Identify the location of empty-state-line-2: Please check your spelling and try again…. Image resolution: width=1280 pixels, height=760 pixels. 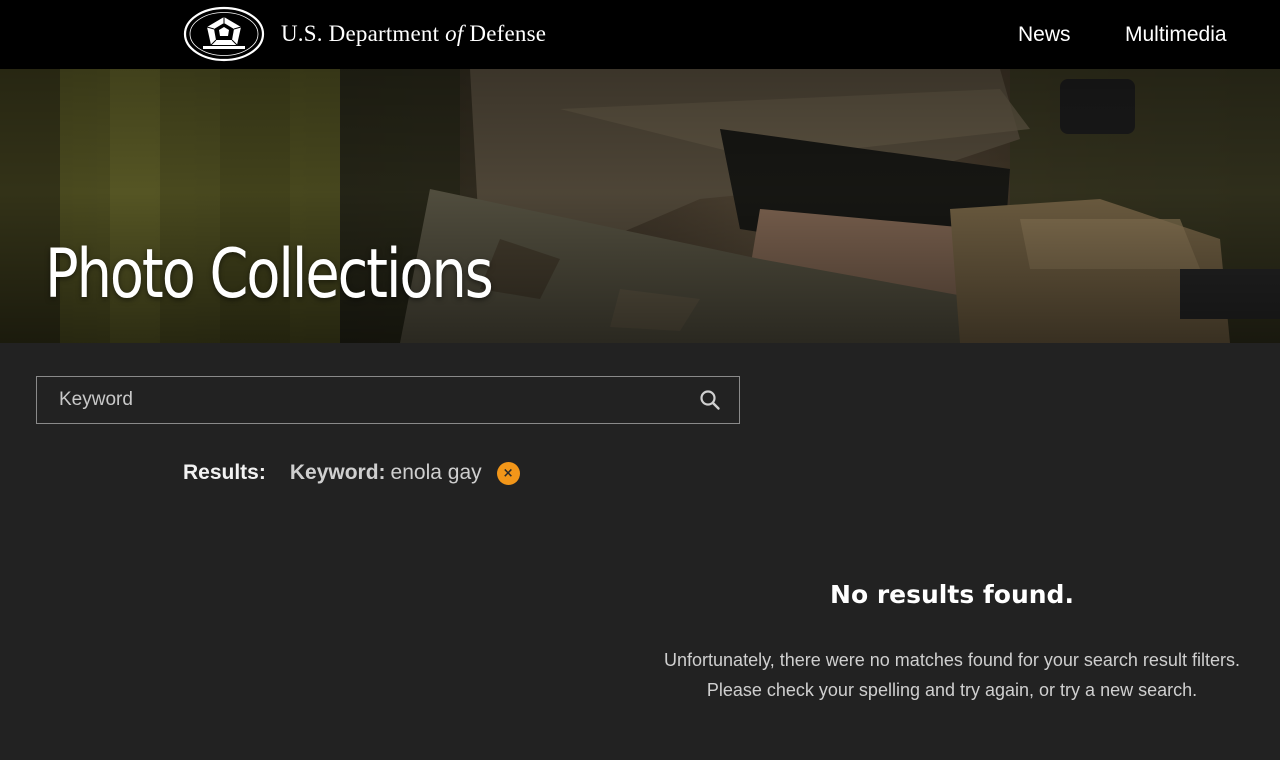
(952, 690).